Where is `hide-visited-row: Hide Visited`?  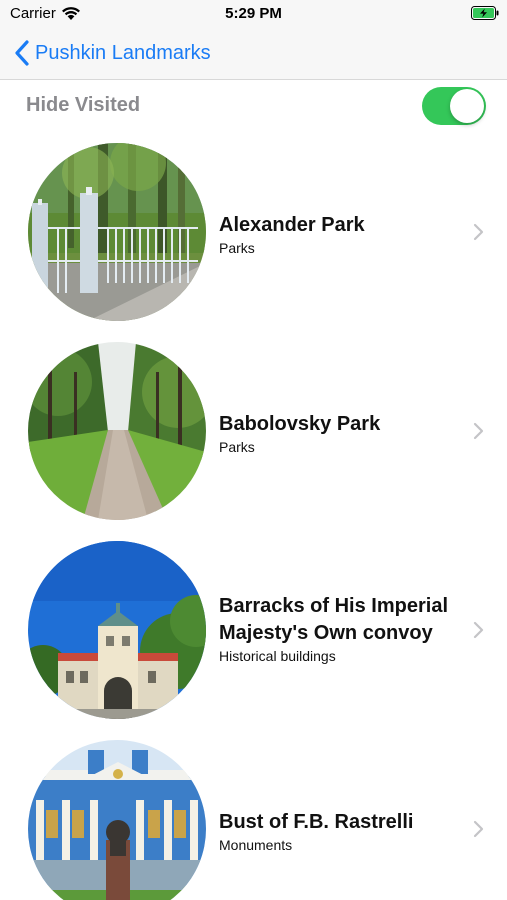
hide-visited-row: Hide Visited is located at coordinates (253, 107).